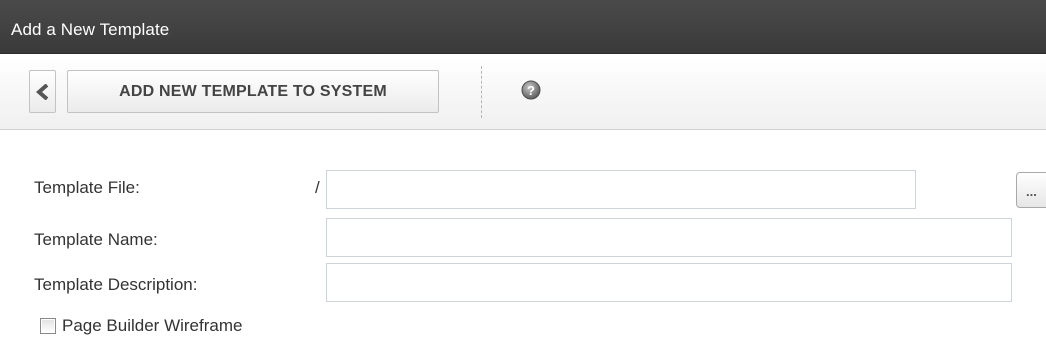 The width and height of the screenshot is (1046, 352). I want to click on page-builder-label: Page Builder Wireframe, so click(152, 326).